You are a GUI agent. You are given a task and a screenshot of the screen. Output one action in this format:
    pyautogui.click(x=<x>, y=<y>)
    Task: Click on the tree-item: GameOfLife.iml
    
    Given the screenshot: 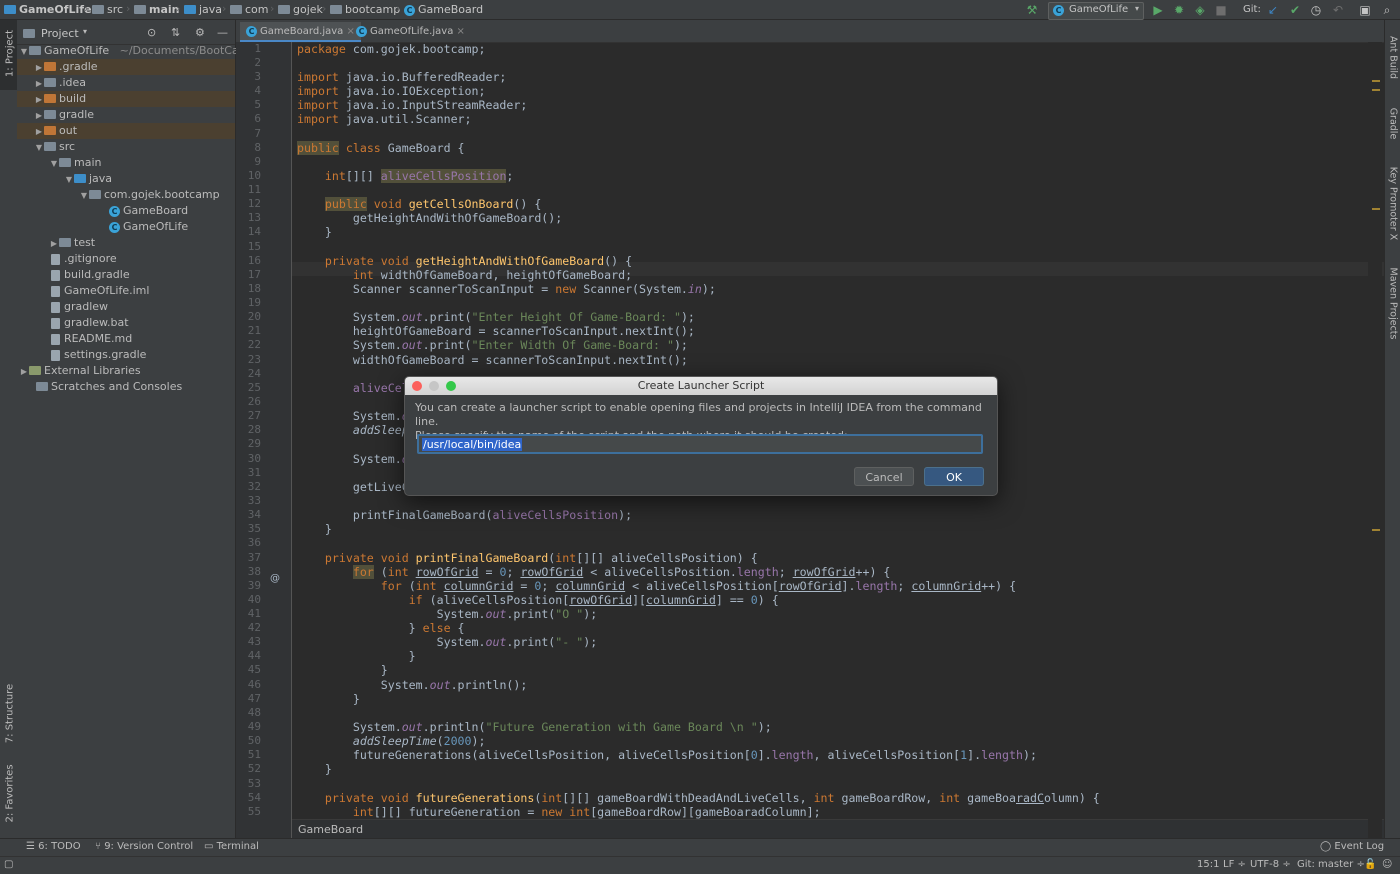 What is the action you would take?
    pyautogui.click(x=126, y=291)
    